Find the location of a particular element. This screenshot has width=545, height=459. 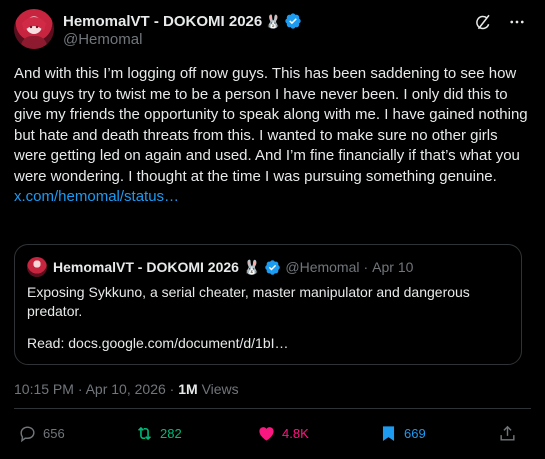

author-name-row: HemomalVT - DOKOMI 2026 🐰 is located at coordinates (182, 21).